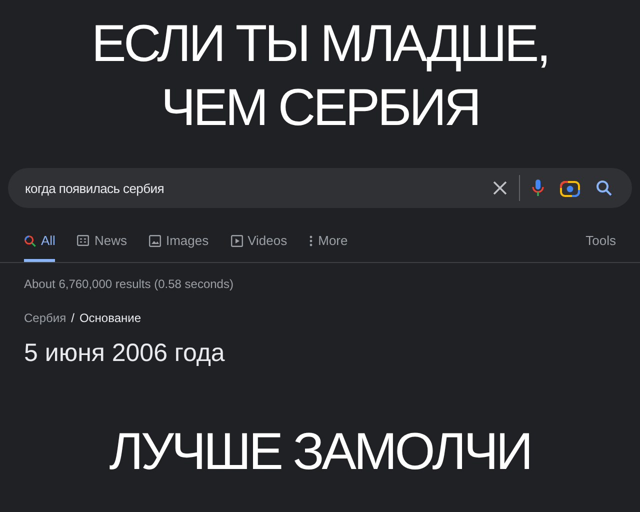 The width and height of the screenshot is (640, 512). Describe the element at coordinates (538, 188) in the screenshot. I see `microphone-icon` at that location.